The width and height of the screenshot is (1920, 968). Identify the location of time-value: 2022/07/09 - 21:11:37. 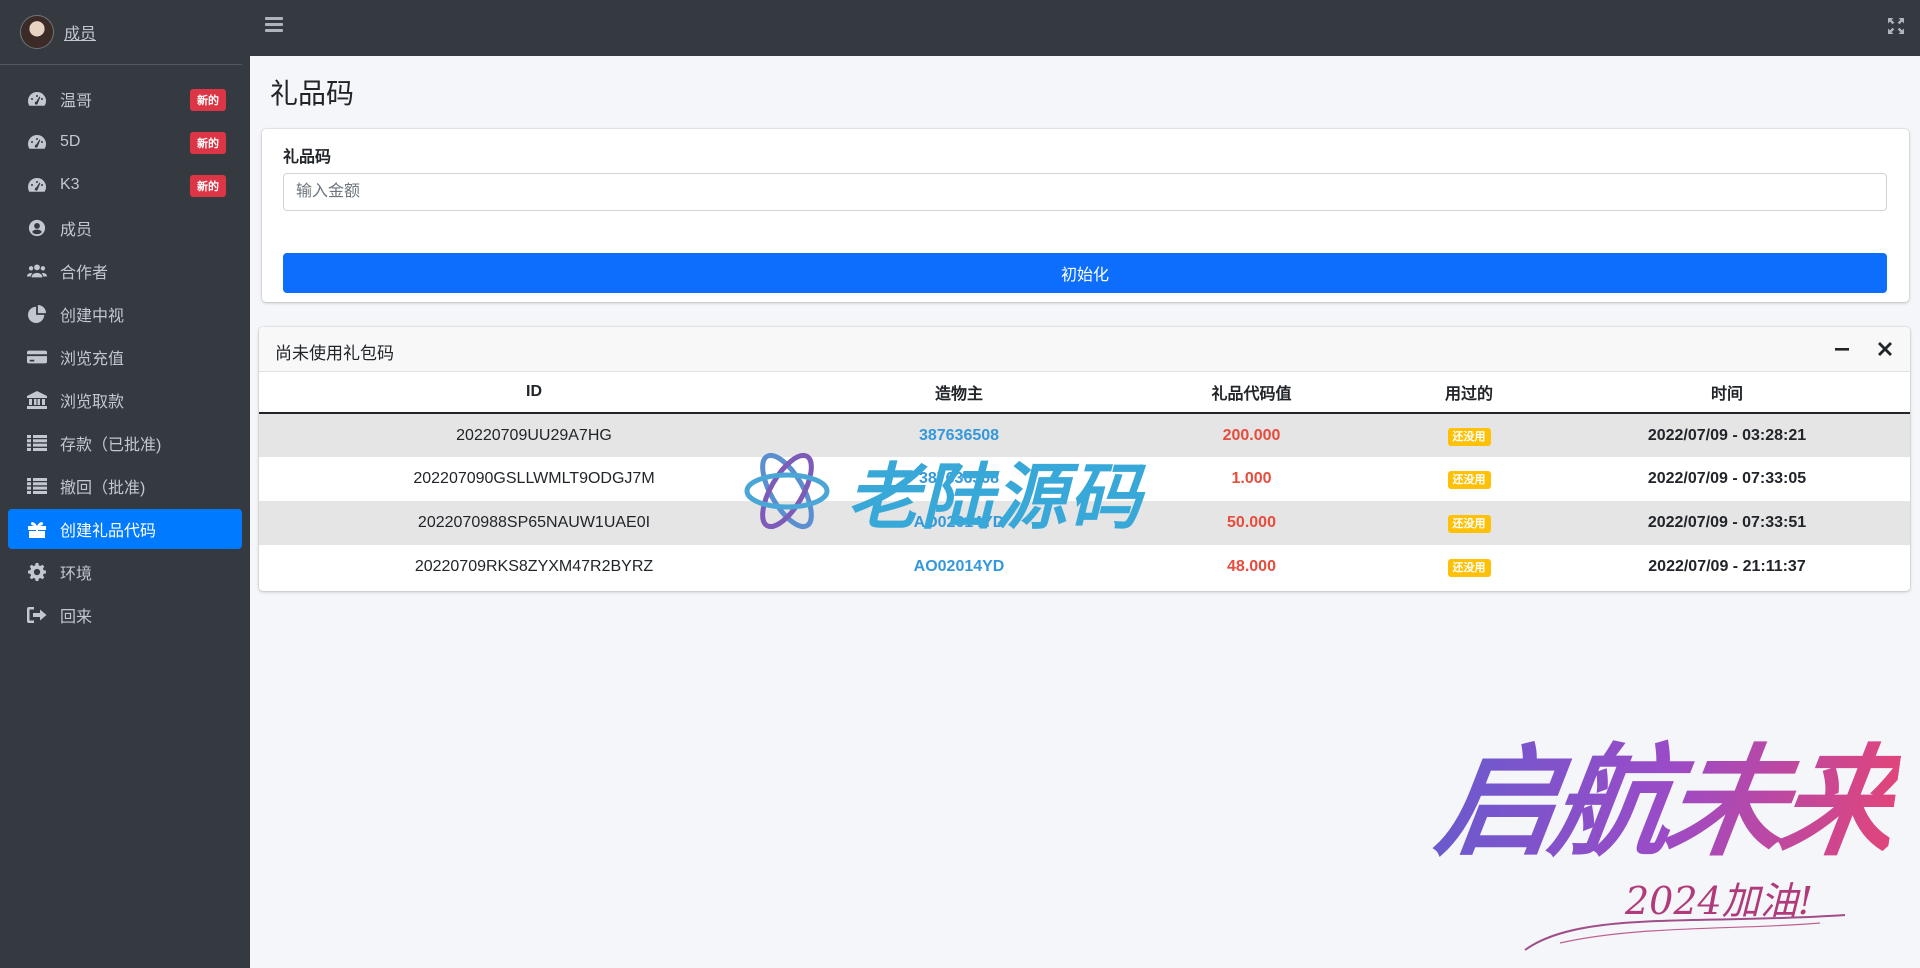
(1727, 566).